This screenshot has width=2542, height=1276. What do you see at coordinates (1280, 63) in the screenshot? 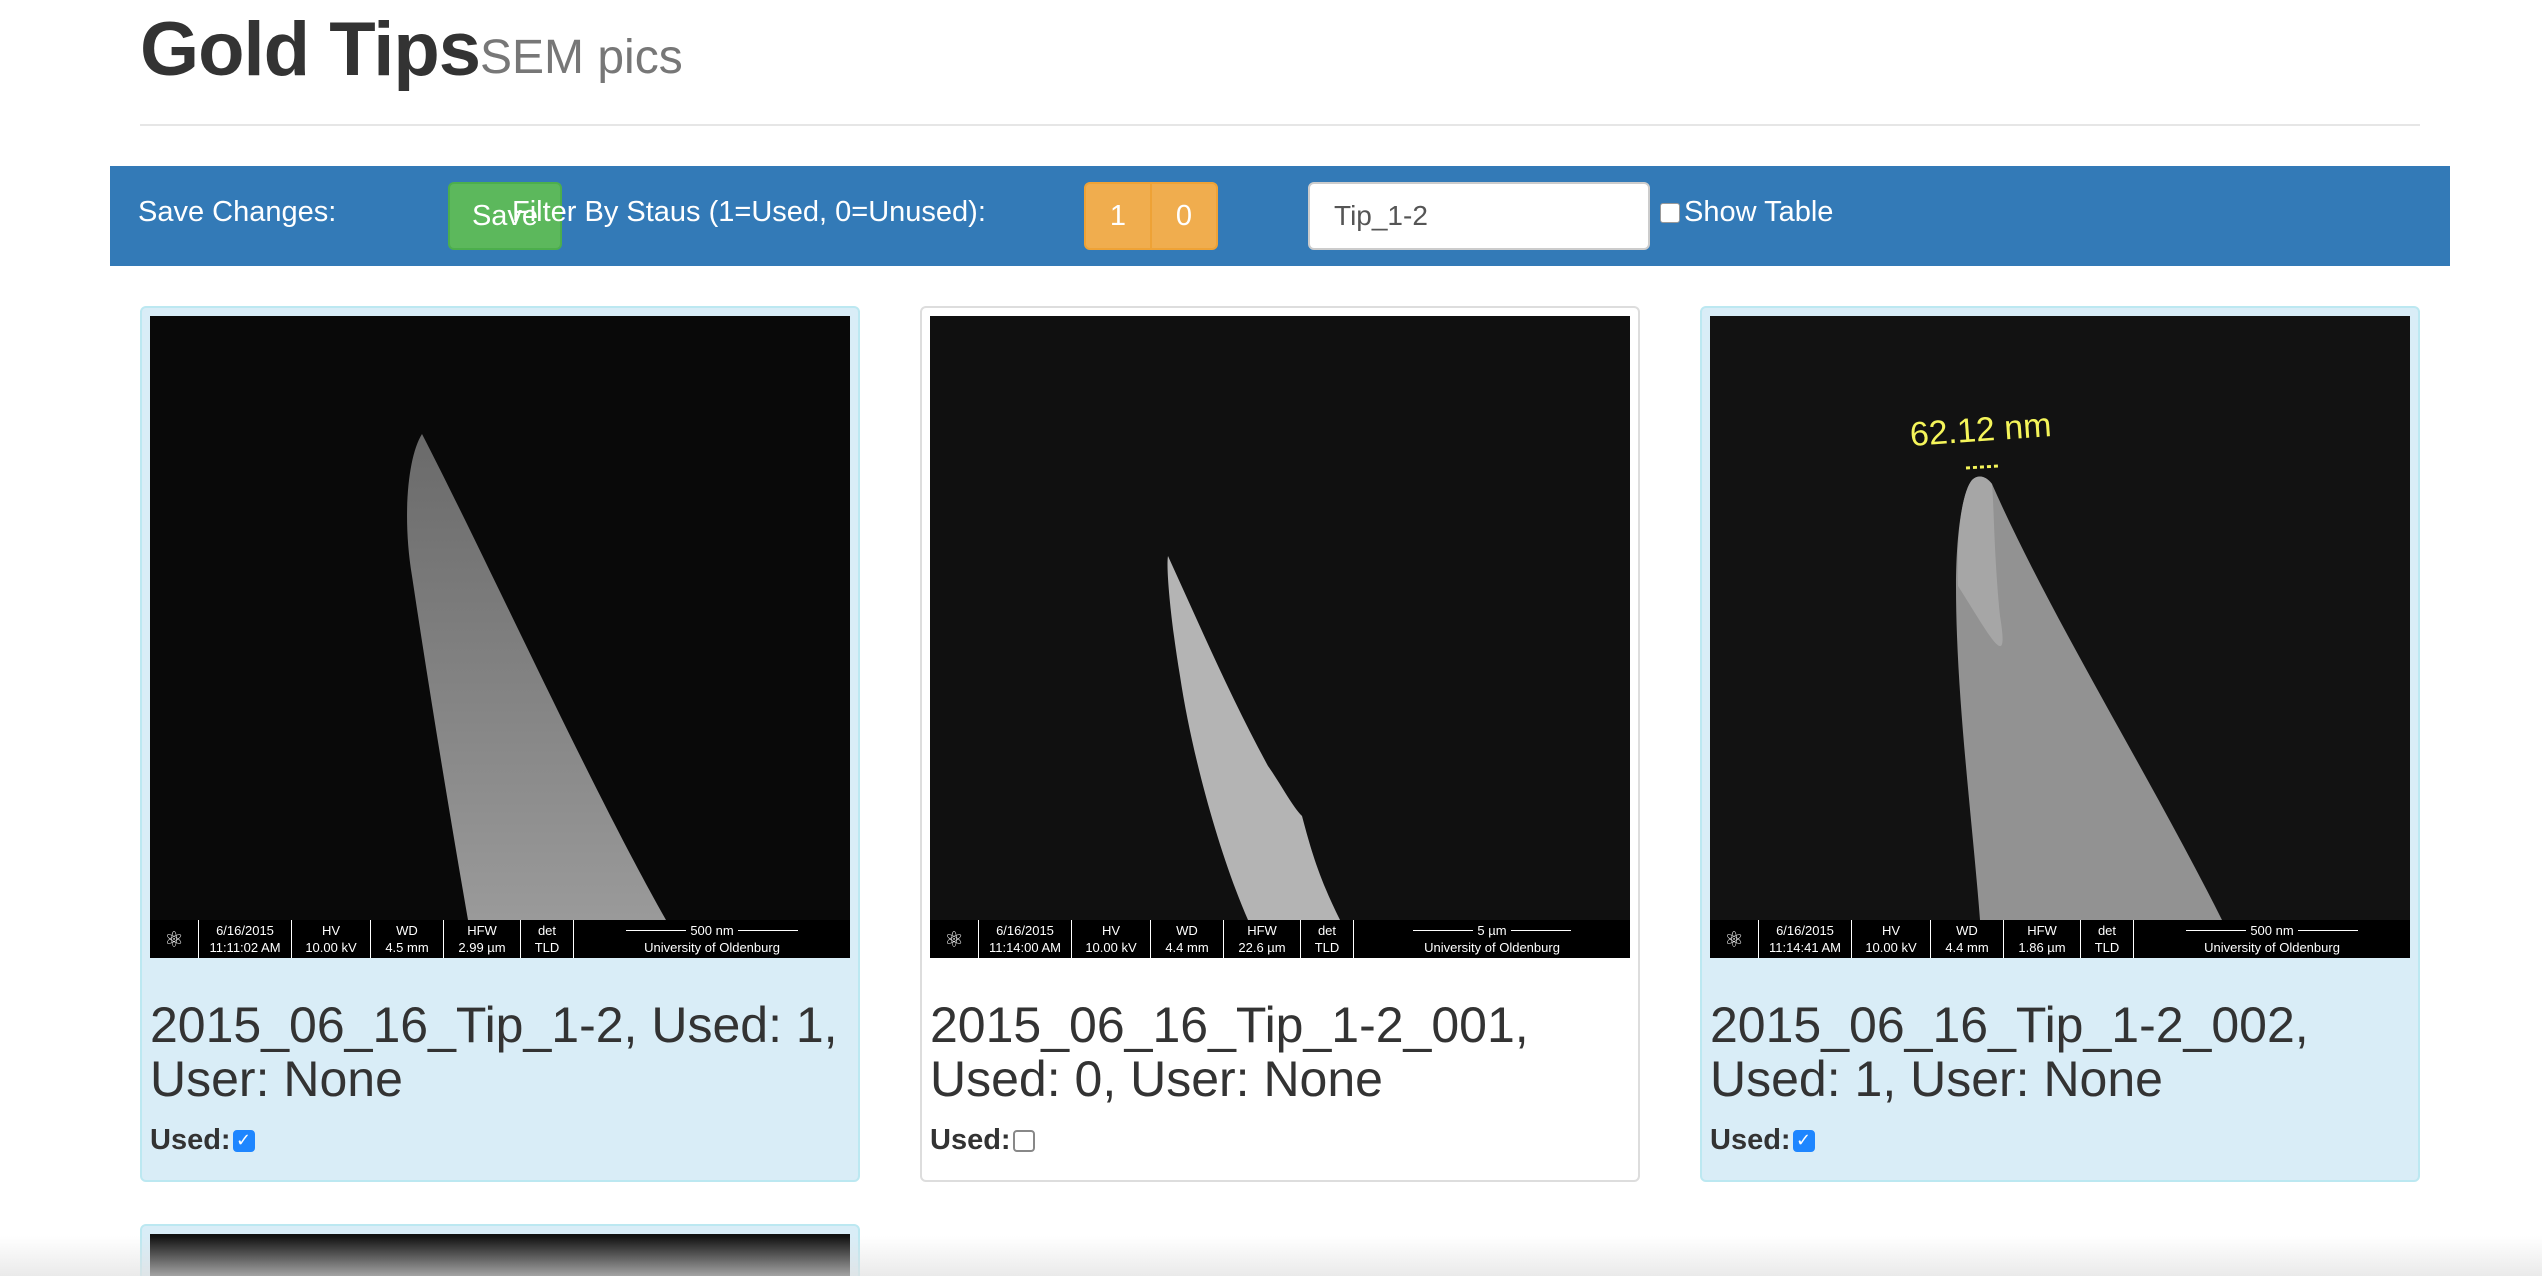
I see `page-header: Gold Tips SEM pics` at bounding box center [1280, 63].